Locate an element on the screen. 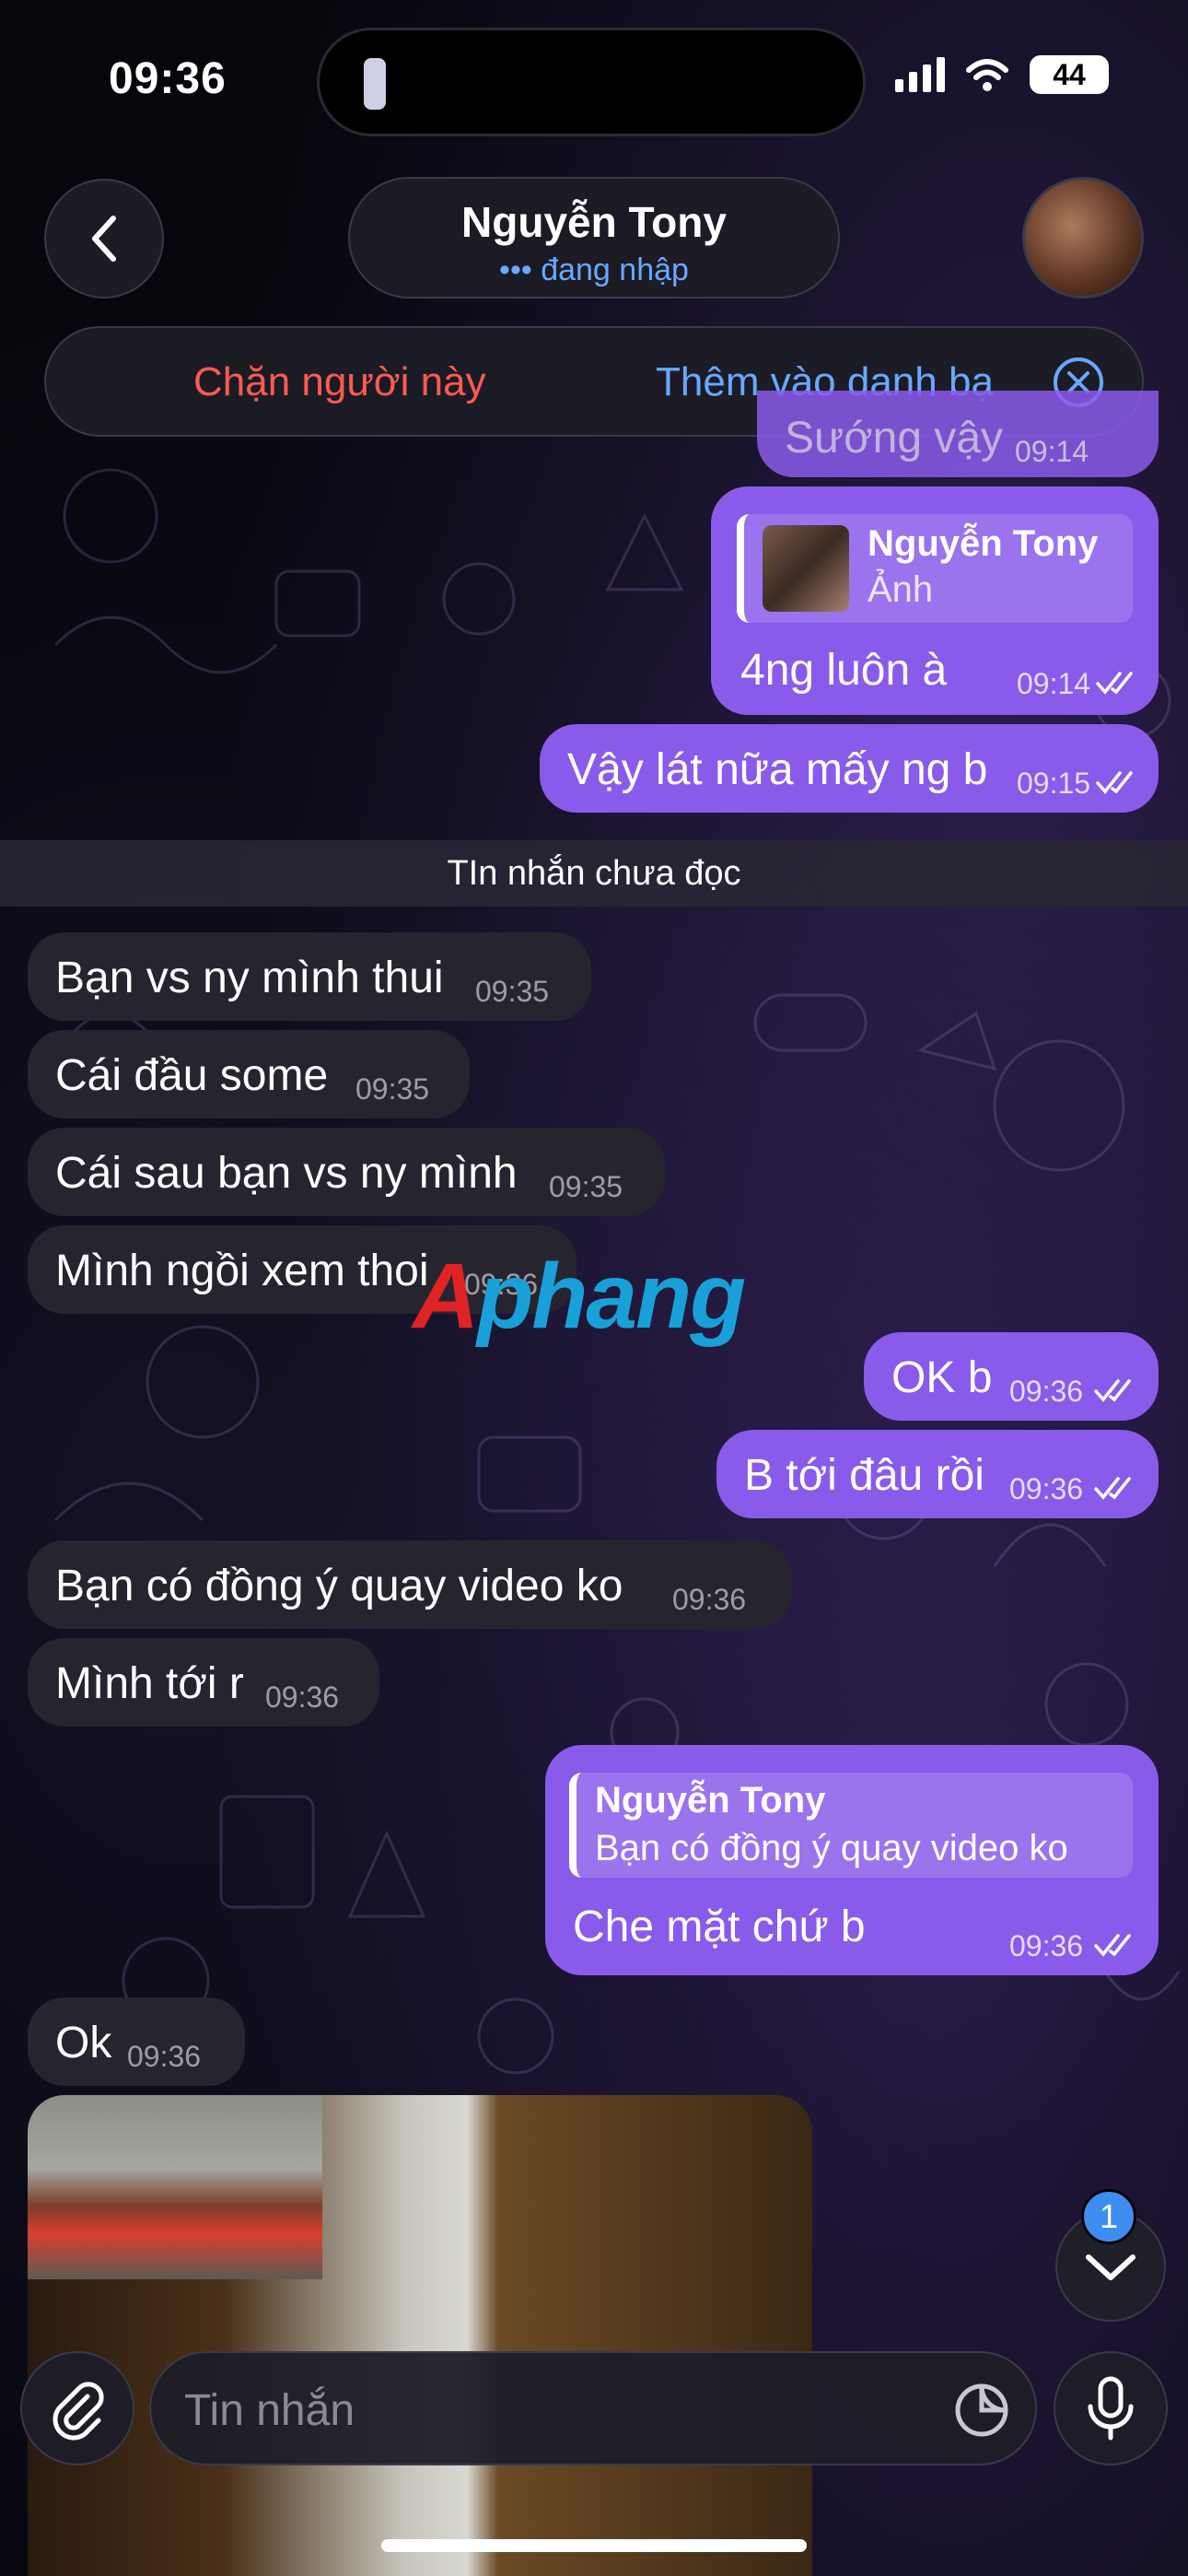 Image resolution: width=1188 pixels, height=2576 pixels. video-thumbnail is located at coordinates (175, 2187).